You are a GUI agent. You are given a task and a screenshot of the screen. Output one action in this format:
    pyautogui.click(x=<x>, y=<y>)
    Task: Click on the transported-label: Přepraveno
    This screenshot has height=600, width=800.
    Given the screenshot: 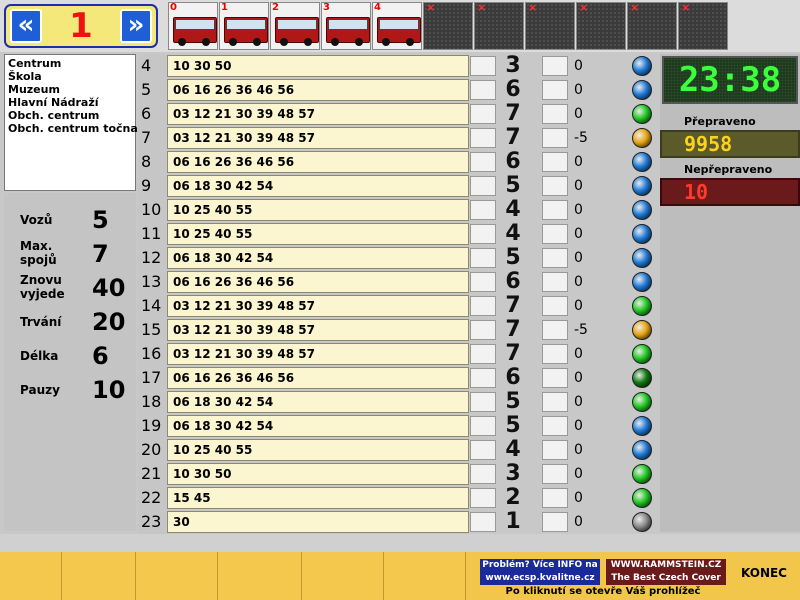 What is the action you would take?
    pyautogui.click(x=720, y=121)
    